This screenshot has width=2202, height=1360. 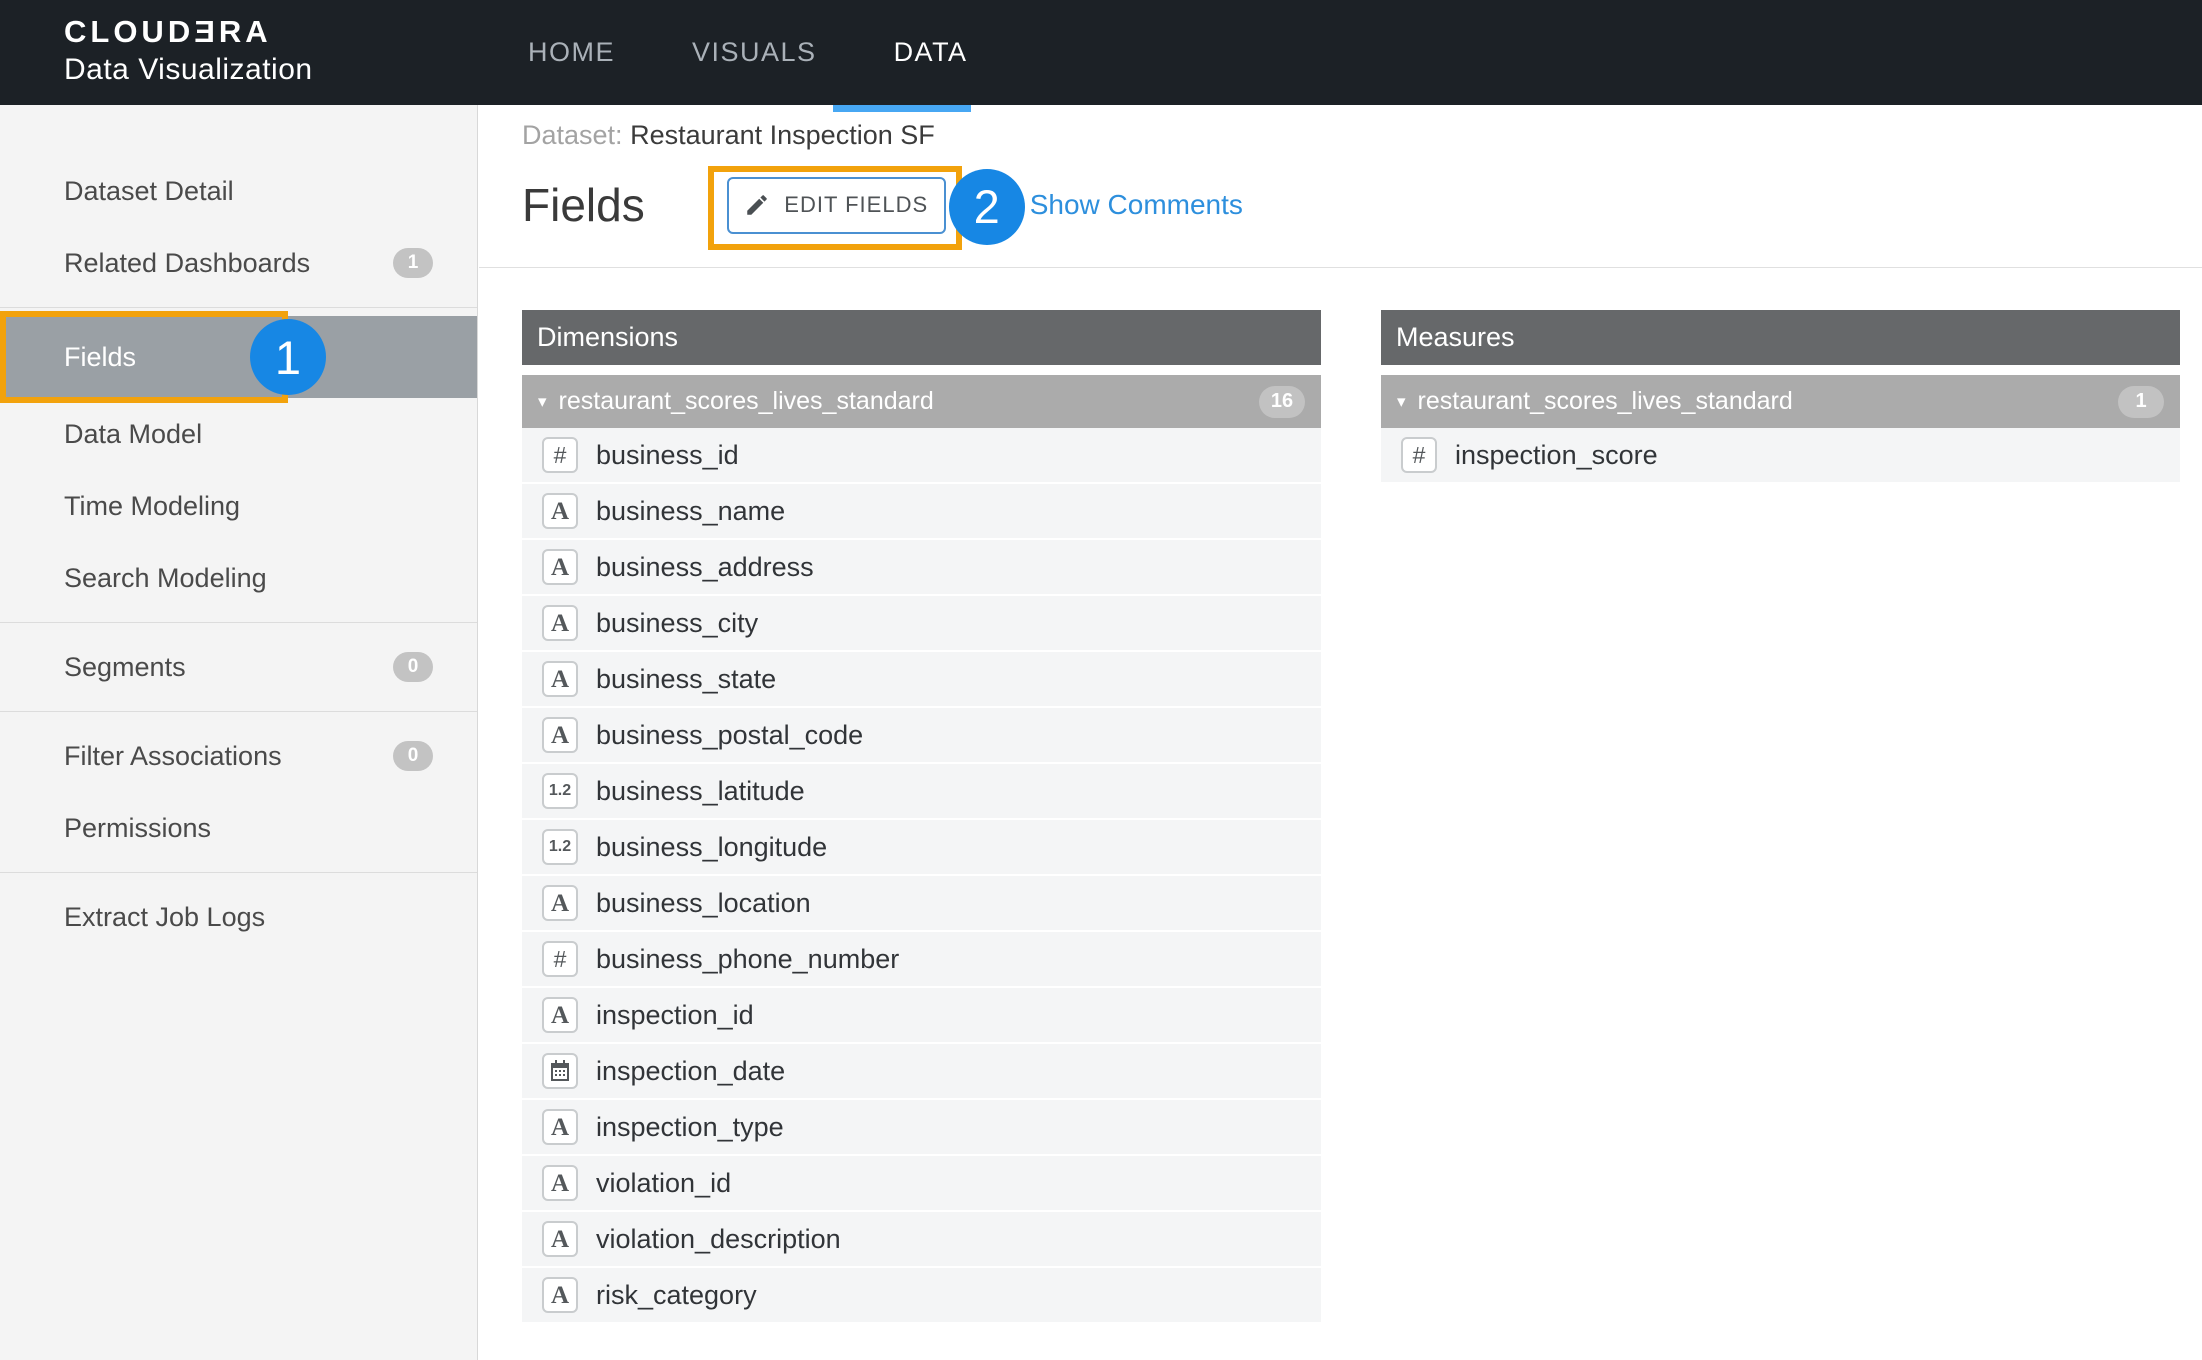 I want to click on sidebar-item-label: Data Model, so click(x=133, y=433).